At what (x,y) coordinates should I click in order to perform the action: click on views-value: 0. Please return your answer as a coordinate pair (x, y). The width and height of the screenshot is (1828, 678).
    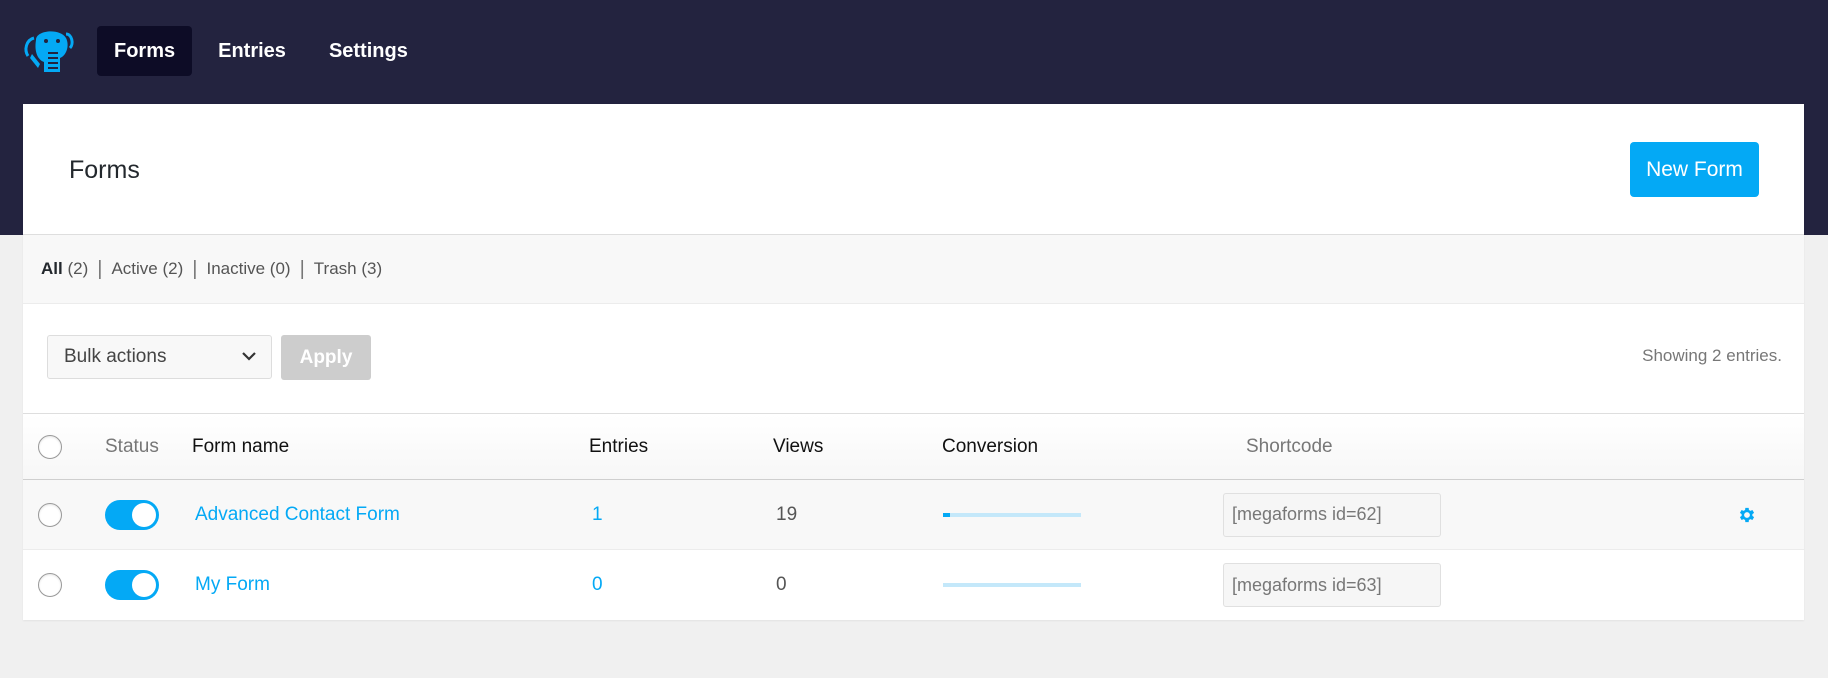
    Looking at the image, I should click on (781, 584).